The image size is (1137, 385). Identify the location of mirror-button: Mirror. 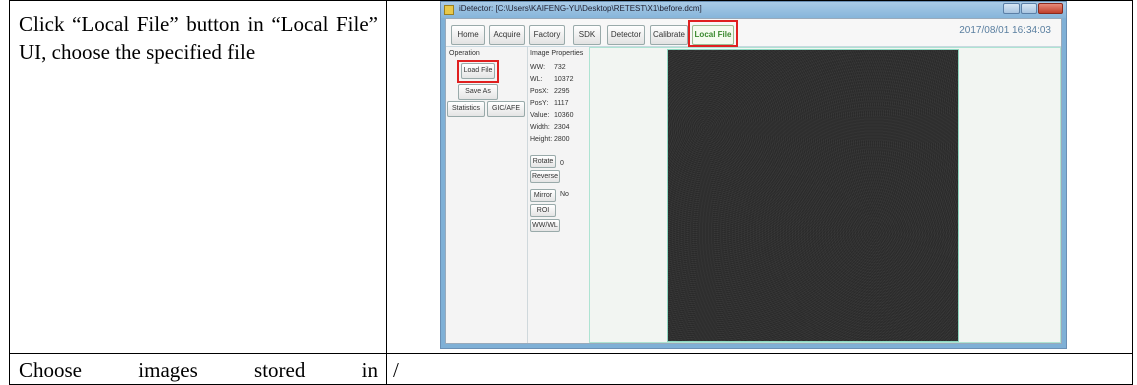
(543, 195).